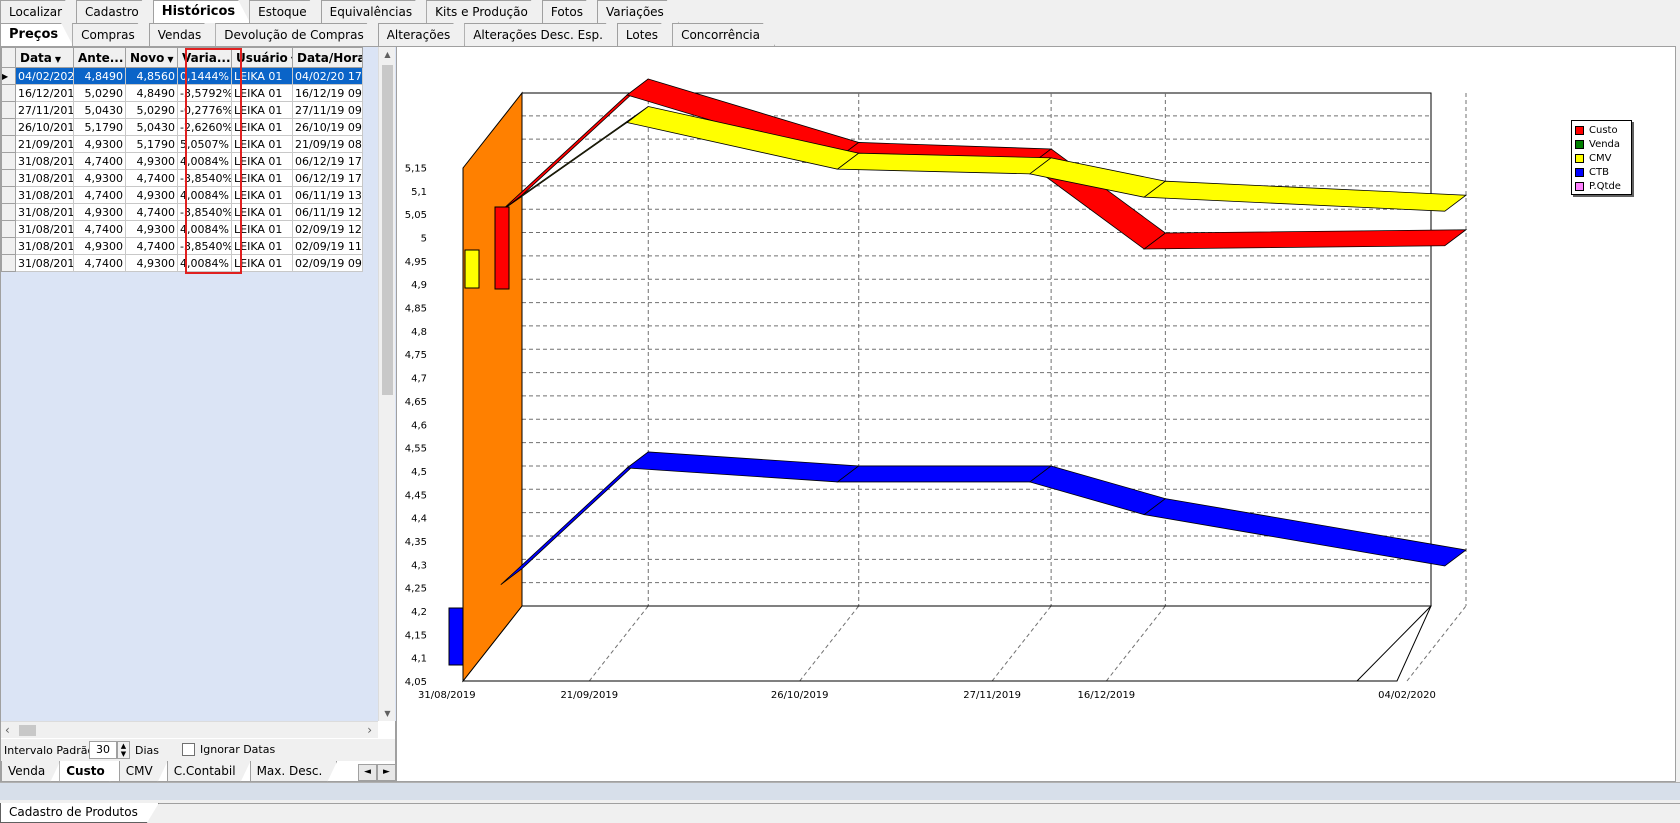  What do you see at coordinates (189, 729) in the screenshot?
I see `horizontal-scrollbar: ‹ ›` at bounding box center [189, 729].